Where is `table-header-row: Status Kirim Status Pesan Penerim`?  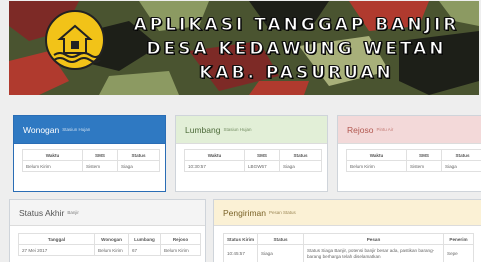
table-header-row: Status Kirim Status Pesan Penerim is located at coordinates (348, 239).